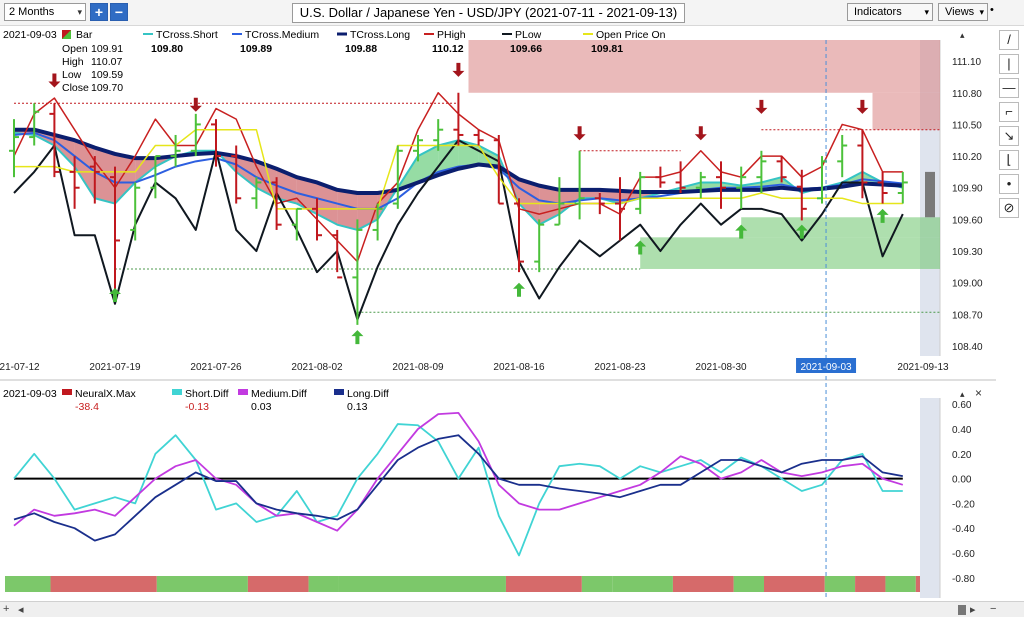 The image size is (1024, 617). Describe the element at coordinates (87, 407) in the screenshot. I see `osc-legend-value: -38.4` at that location.